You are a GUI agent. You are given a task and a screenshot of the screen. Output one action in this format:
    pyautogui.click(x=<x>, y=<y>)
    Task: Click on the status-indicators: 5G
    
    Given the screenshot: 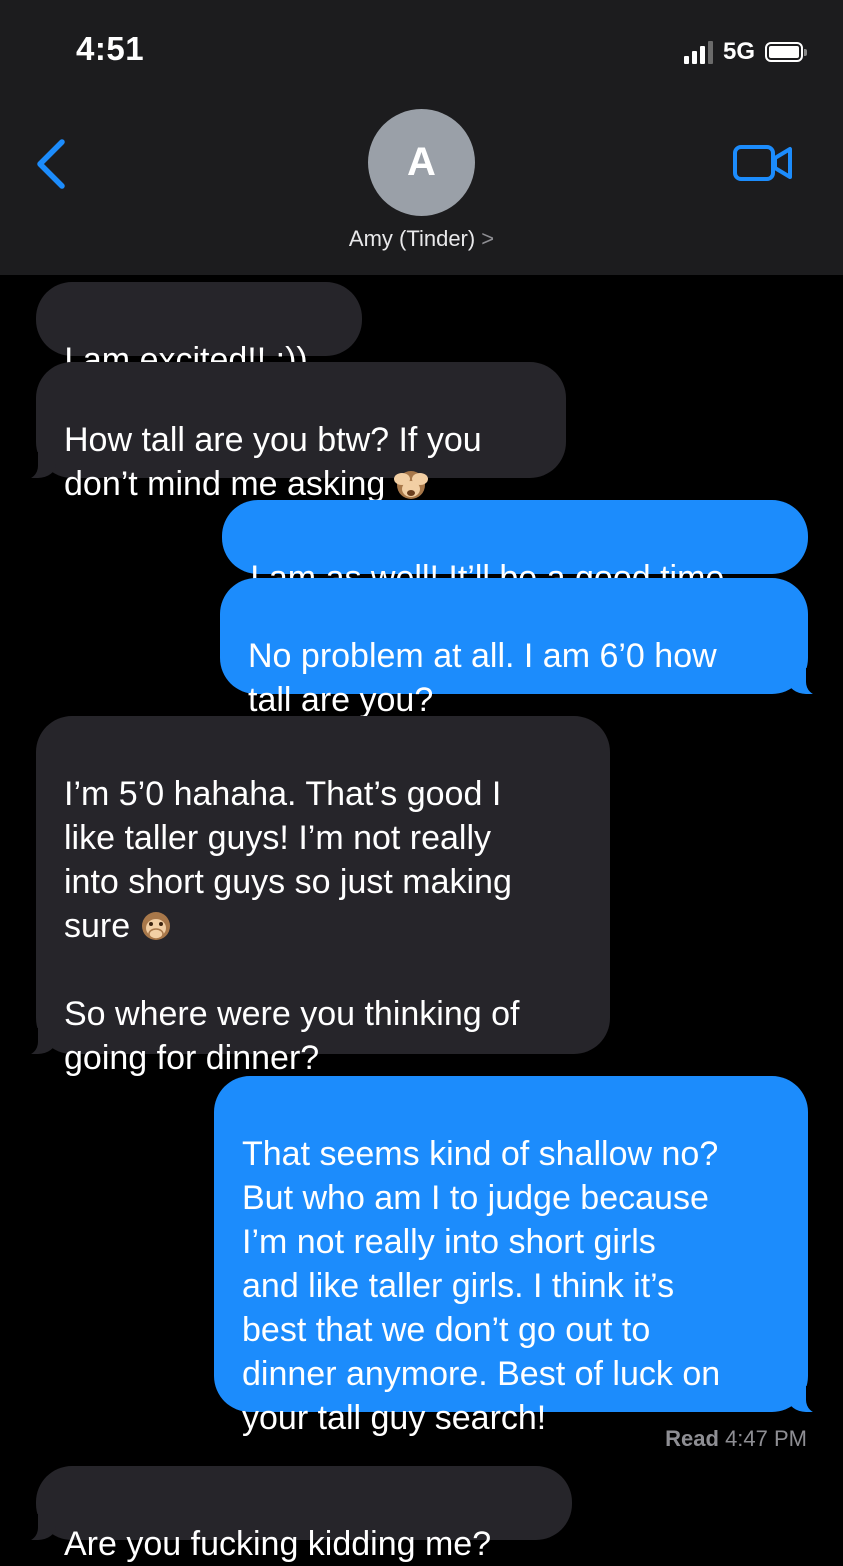 What is the action you would take?
    pyautogui.click(x=745, y=52)
    